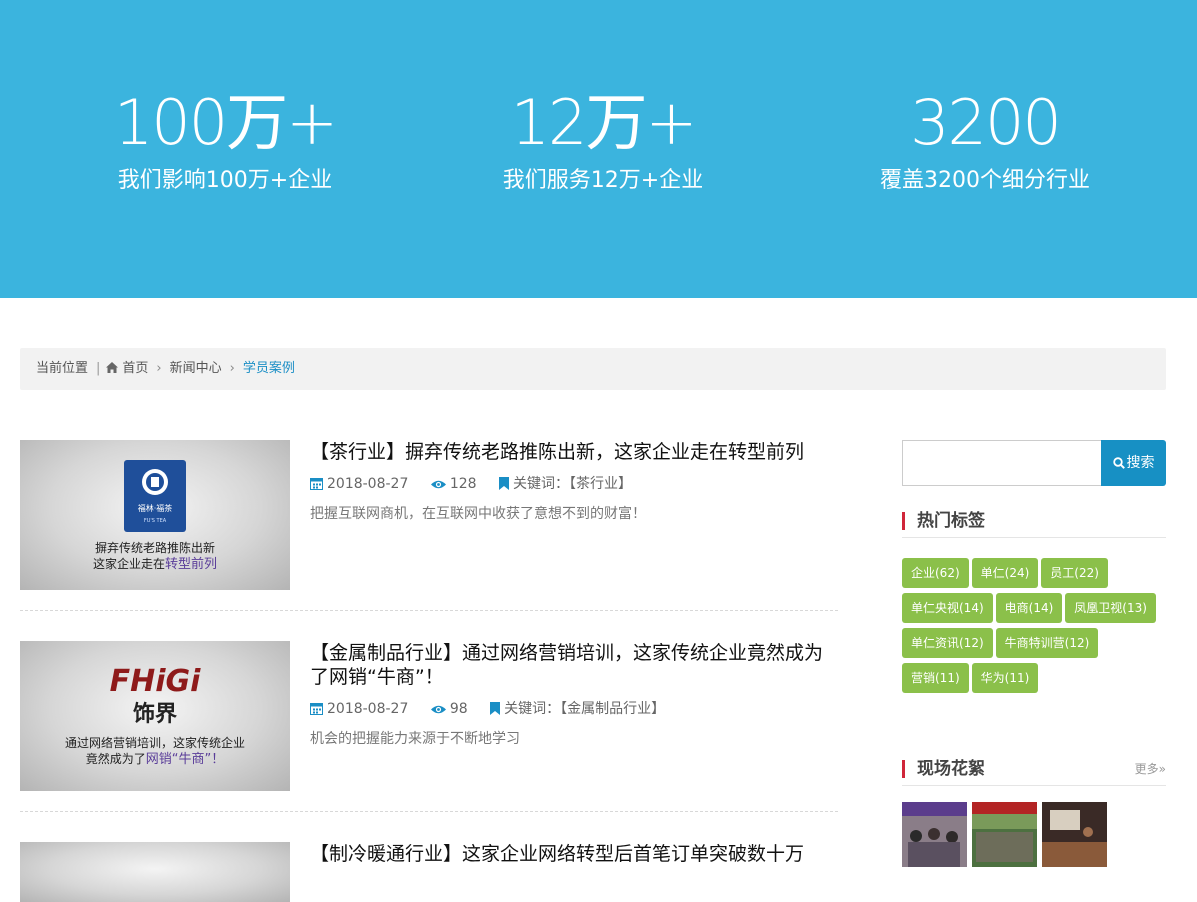 The height and width of the screenshot is (902, 1197). I want to click on thumbnail-caption: 通过网络营销培训，这家传统企业 竟然成为了网销“牛商”！, so click(154, 751).